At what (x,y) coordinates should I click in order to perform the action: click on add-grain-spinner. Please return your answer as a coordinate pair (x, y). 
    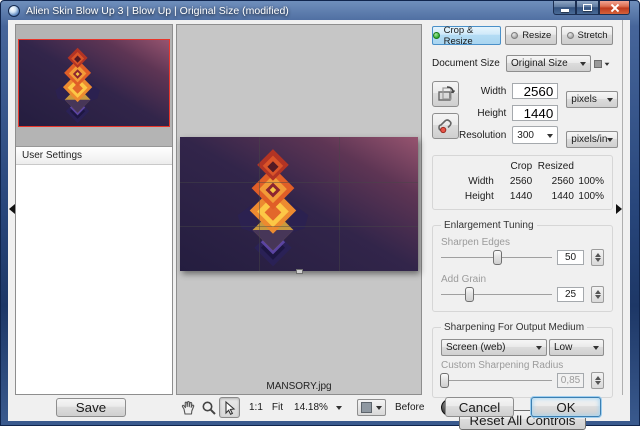
    Looking at the image, I should click on (597, 294).